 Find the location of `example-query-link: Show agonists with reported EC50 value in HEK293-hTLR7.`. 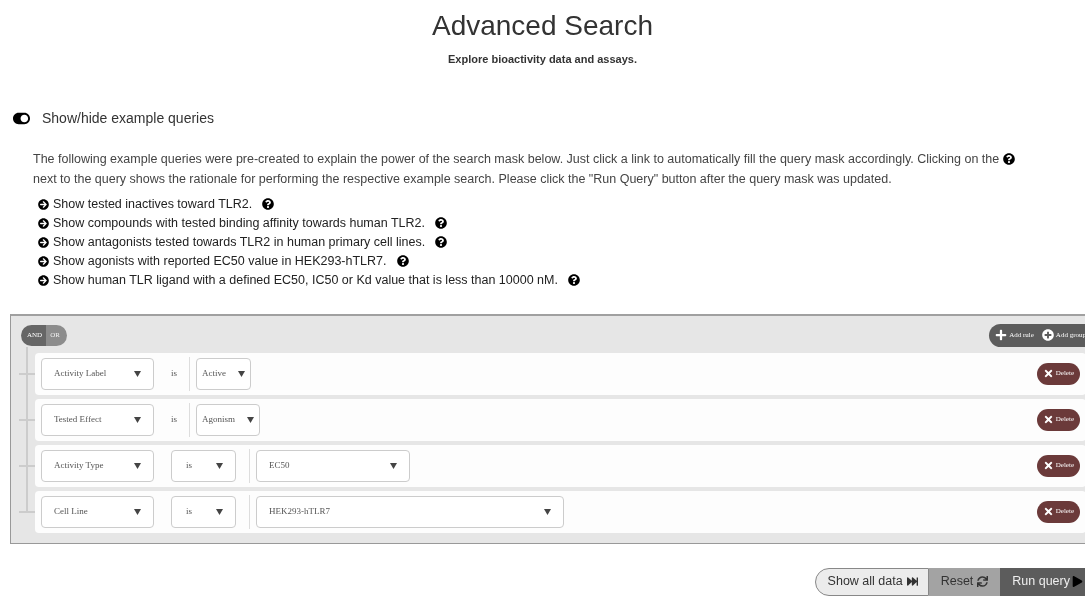

example-query-link: Show agonists with reported EC50 value in HEK293-hTLR7. is located at coordinates (220, 261).